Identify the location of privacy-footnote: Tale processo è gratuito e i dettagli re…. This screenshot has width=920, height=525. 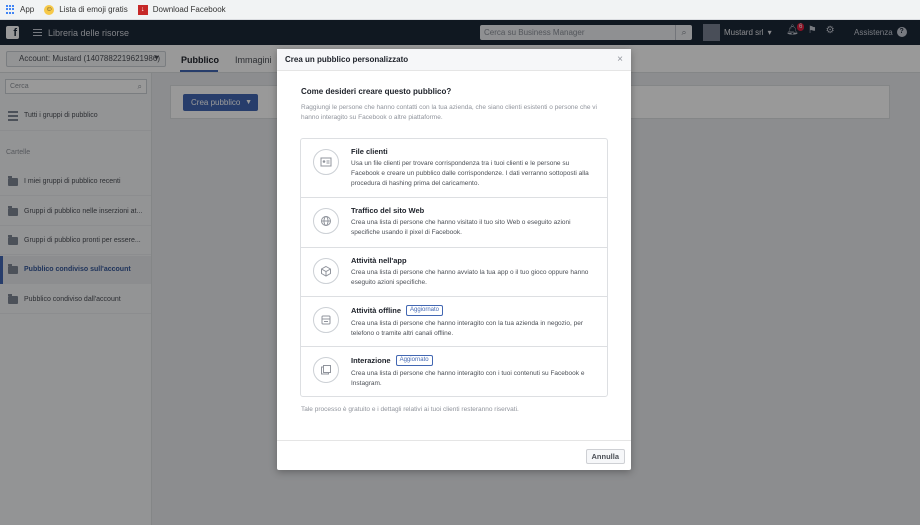
(410, 409).